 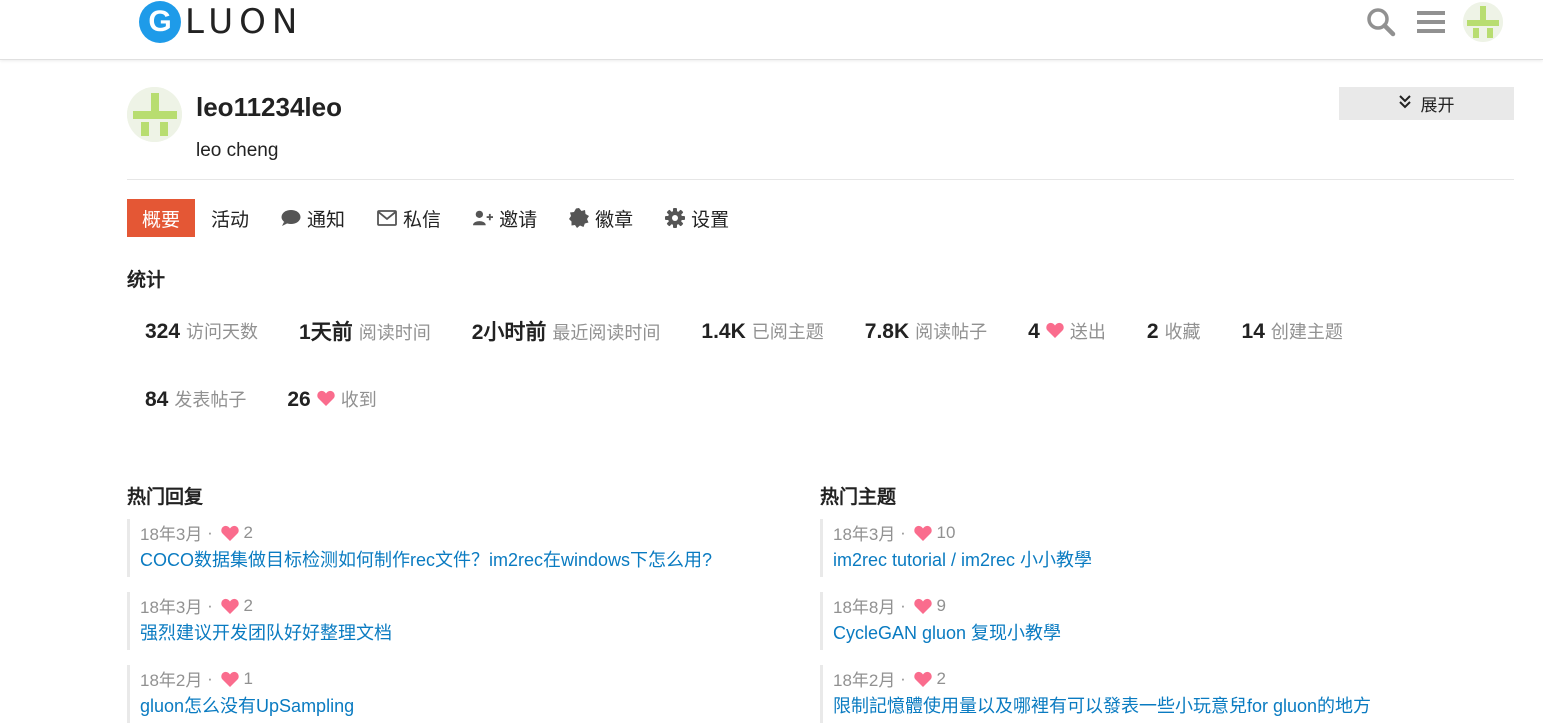 What do you see at coordinates (1176, 705) in the screenshot?
I see `topic-link: 限制記憶體使用量以及哪裡有可以發表一些小玩意兒for gluon的地方` at bounding box center [1176, 705].